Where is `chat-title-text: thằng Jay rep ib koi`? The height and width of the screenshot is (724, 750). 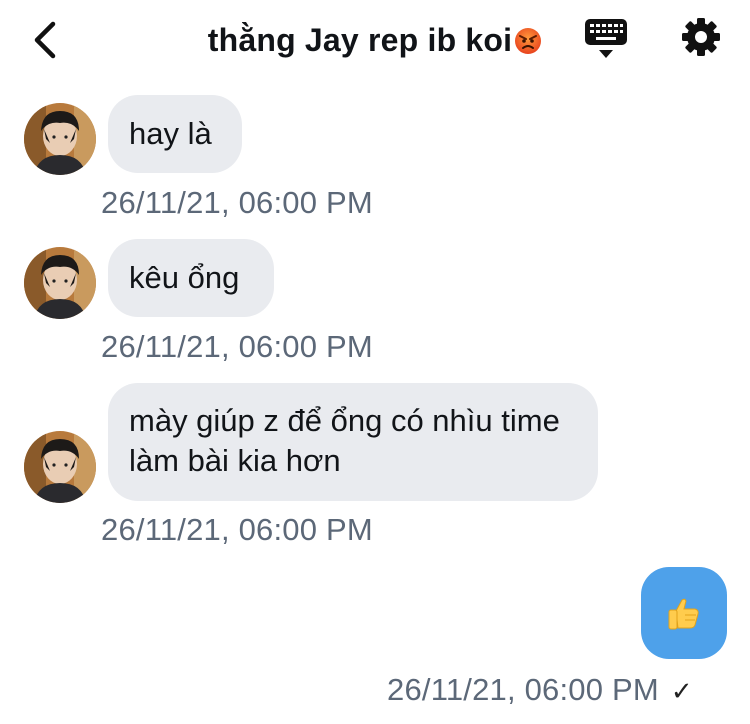 chat-title-text: thằng Jay rep ib koi is located at coordinates (360, 40).